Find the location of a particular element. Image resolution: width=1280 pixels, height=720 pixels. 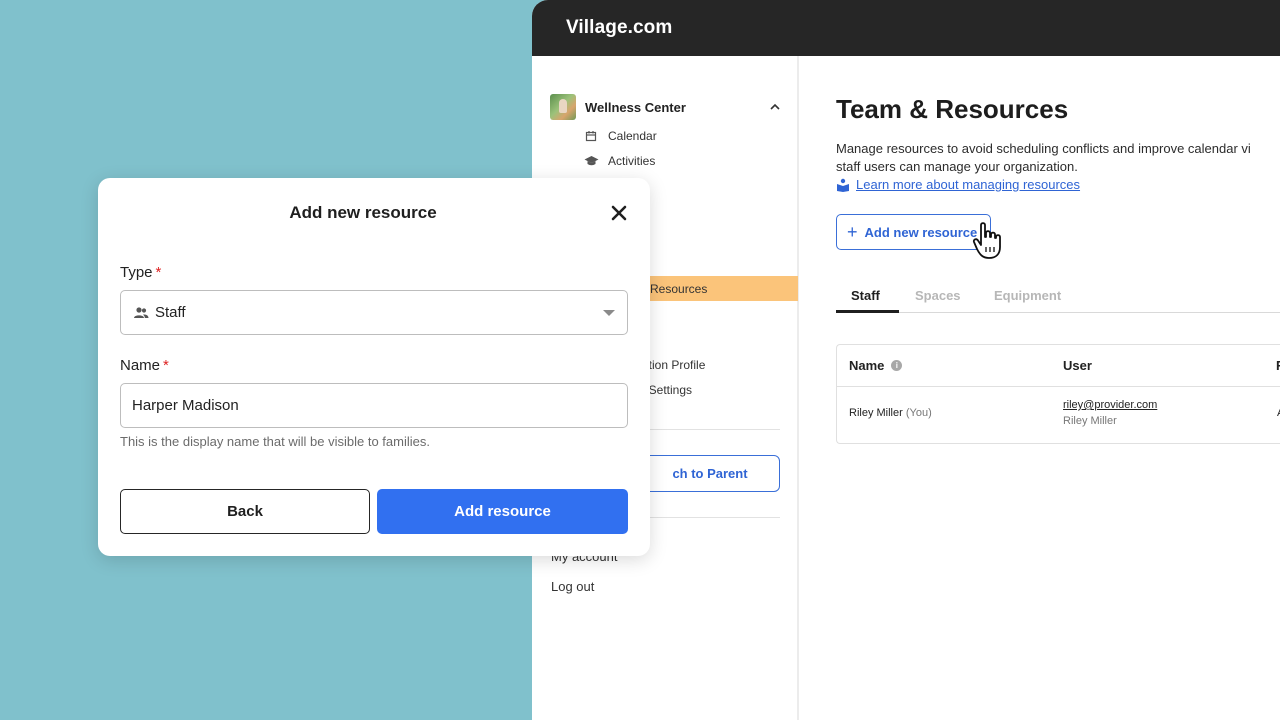

name-input is located at coordinates (374, 405).